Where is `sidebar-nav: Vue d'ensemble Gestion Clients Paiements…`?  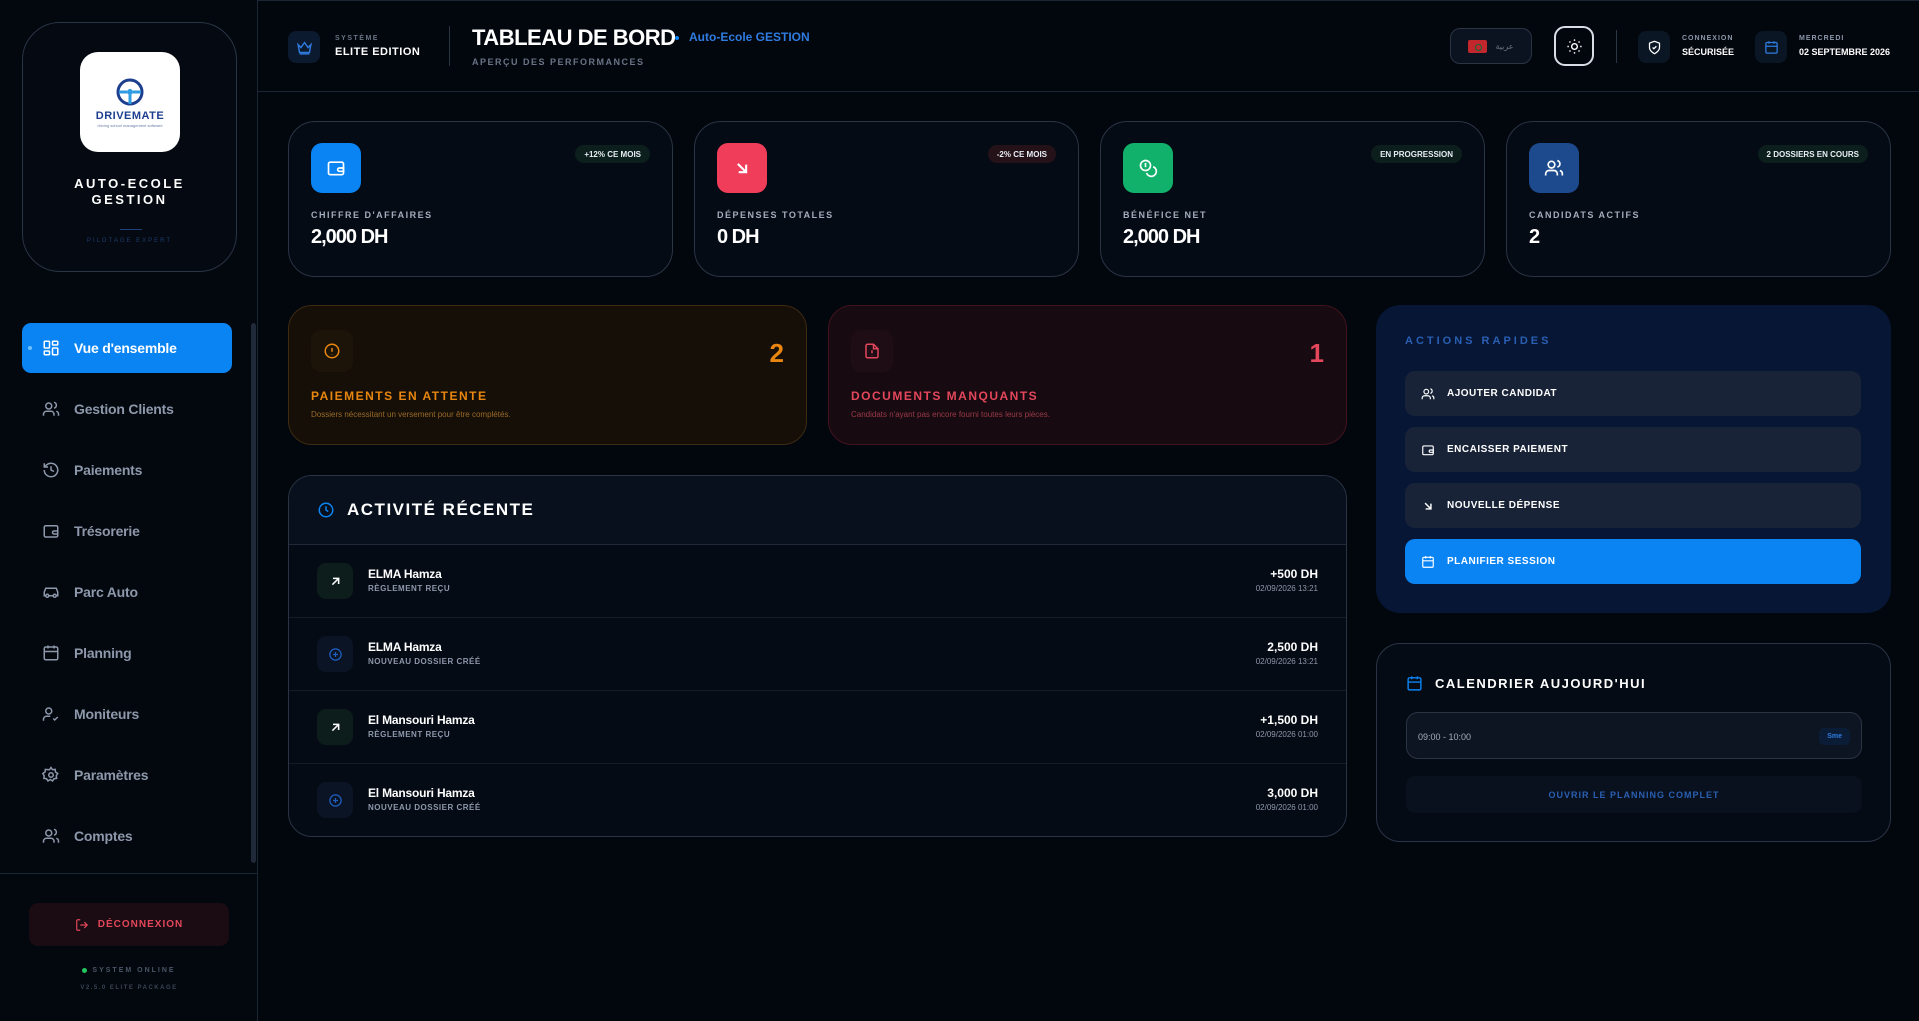
sidebar-nav: Vue d'ensemble Gestion Clients Paiements… is located at coordinates (127, 597).